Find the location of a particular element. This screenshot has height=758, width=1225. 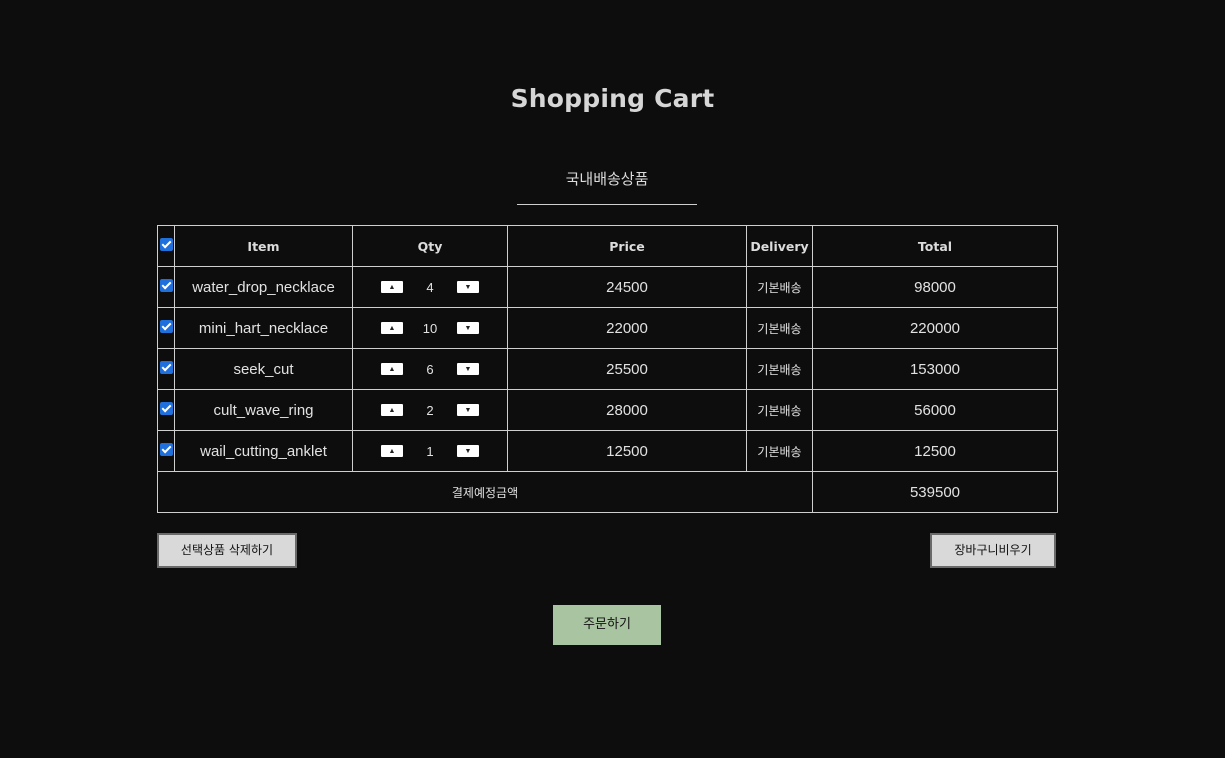

payment-amount-label: 결제예정금액 is located at coordinates (485, 492).